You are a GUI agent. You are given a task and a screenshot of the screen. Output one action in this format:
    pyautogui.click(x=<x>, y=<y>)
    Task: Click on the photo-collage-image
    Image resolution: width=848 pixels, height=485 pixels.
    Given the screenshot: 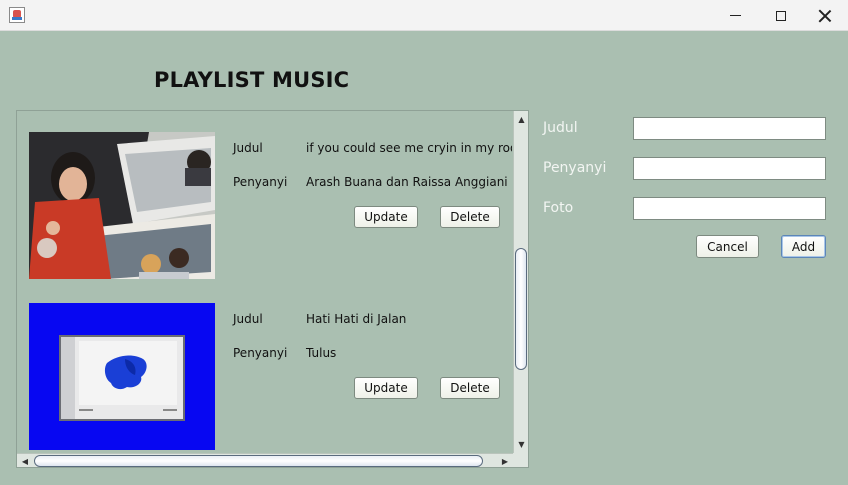 What is the action you would take?
    pyautogui.click(x=122, y=205)
    